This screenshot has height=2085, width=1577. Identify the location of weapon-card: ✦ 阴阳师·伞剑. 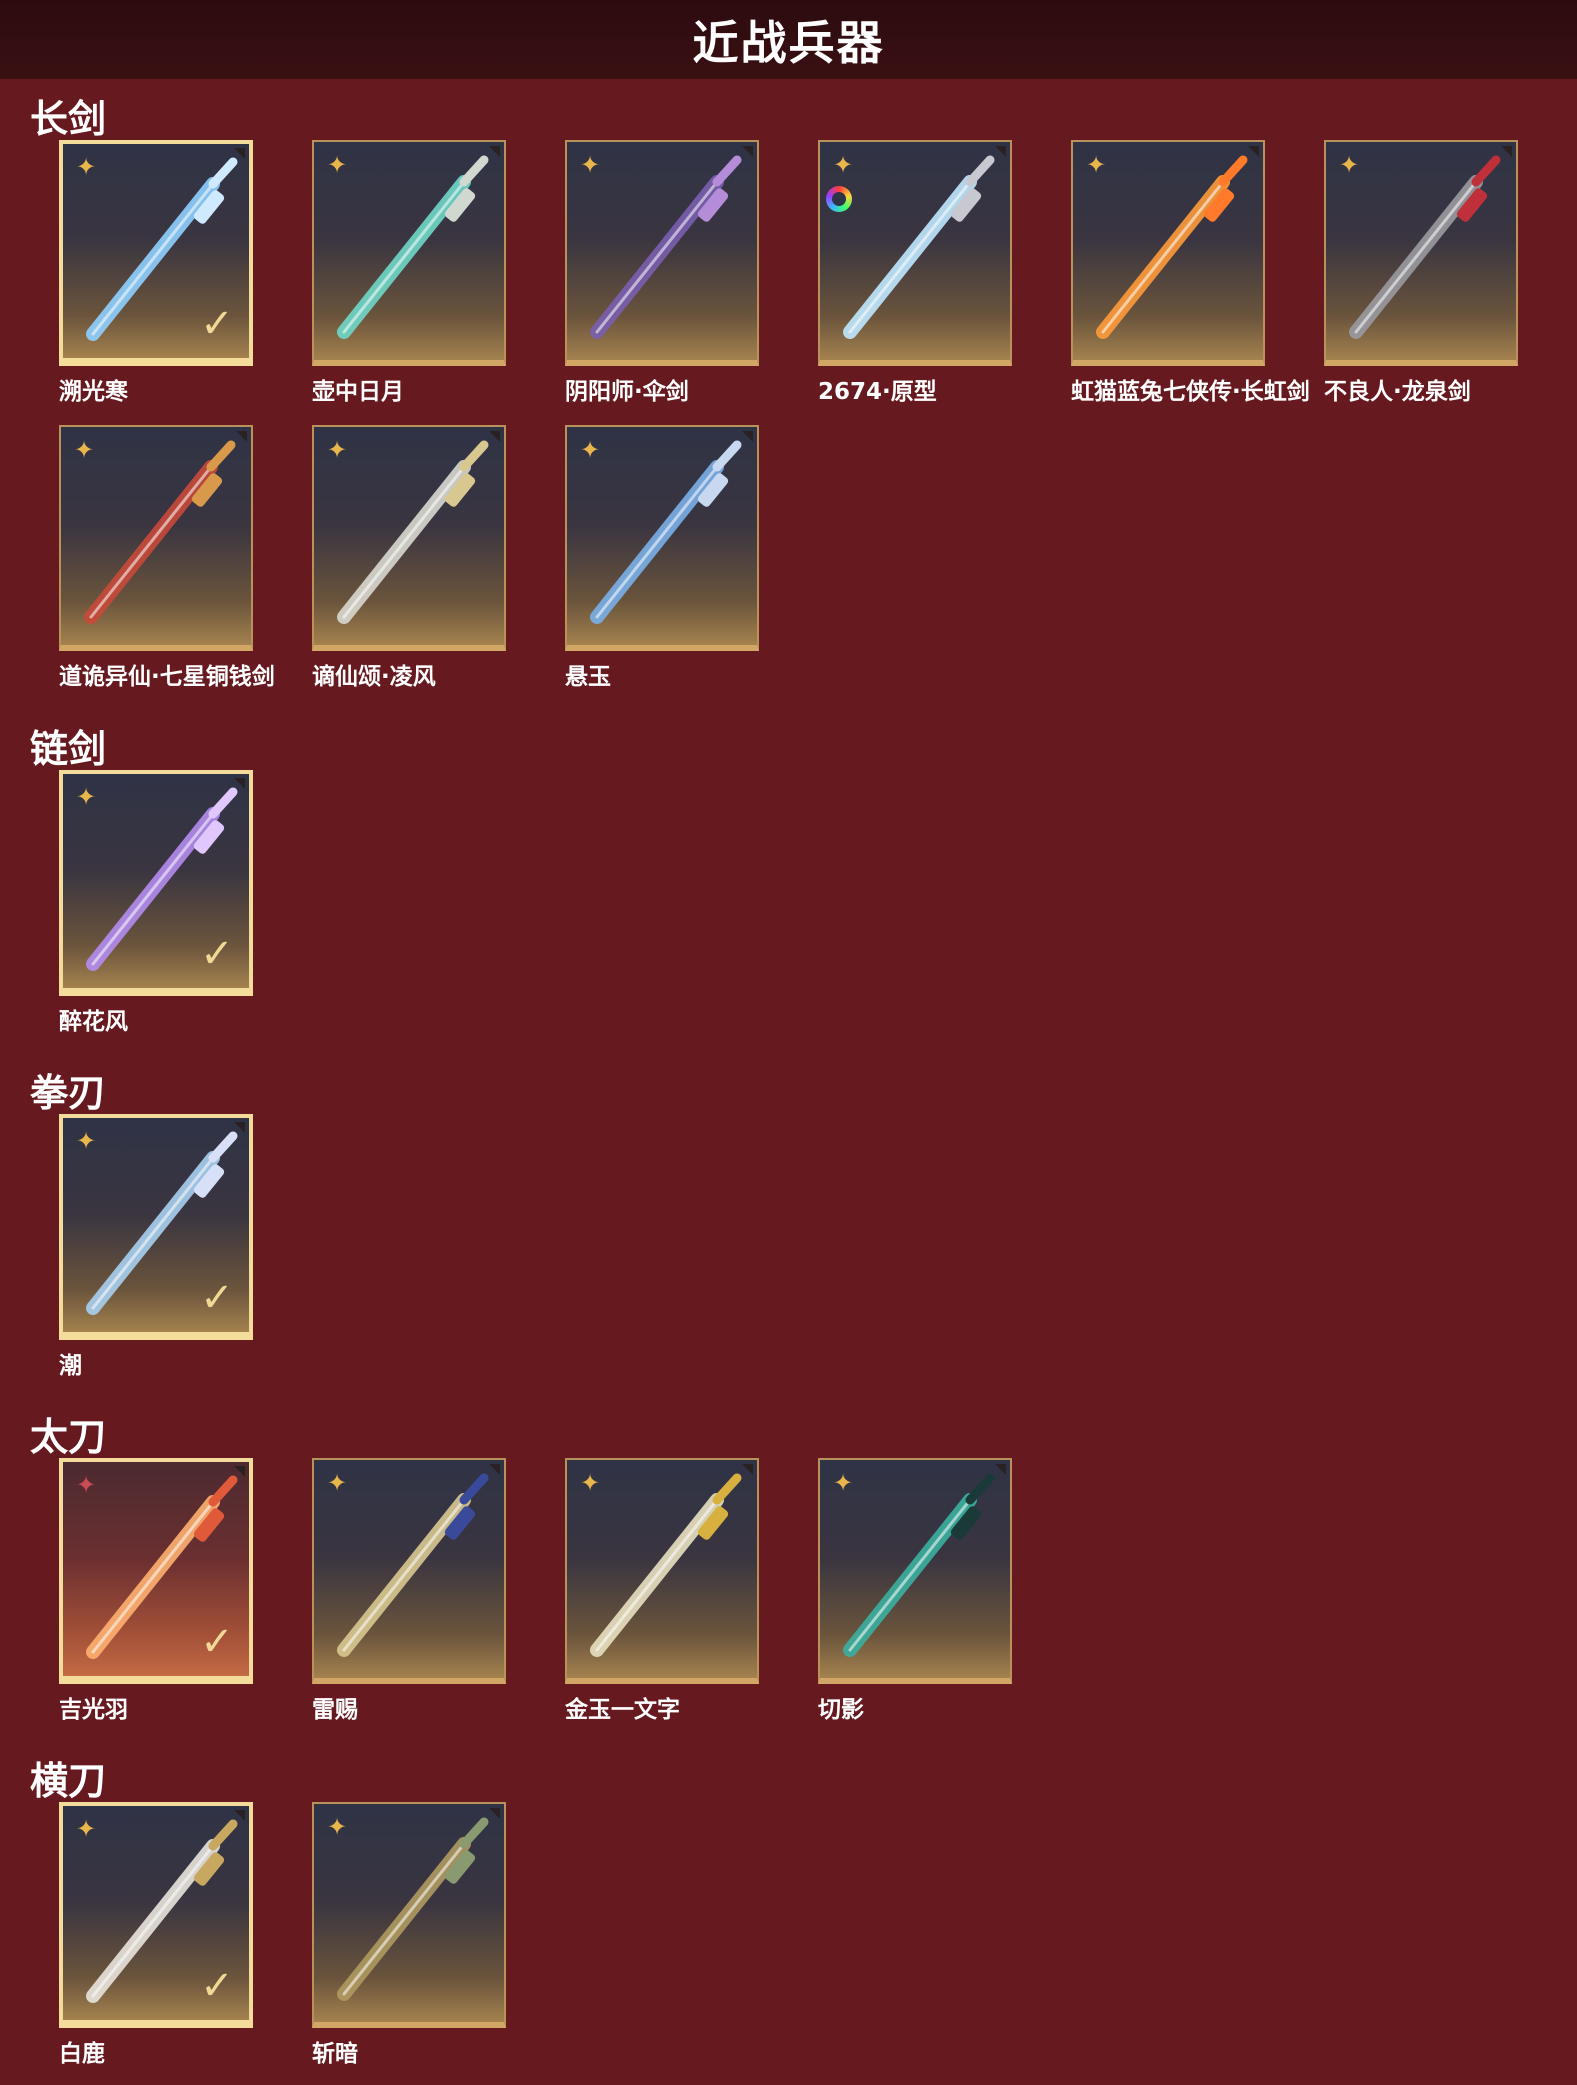
(662, 272).